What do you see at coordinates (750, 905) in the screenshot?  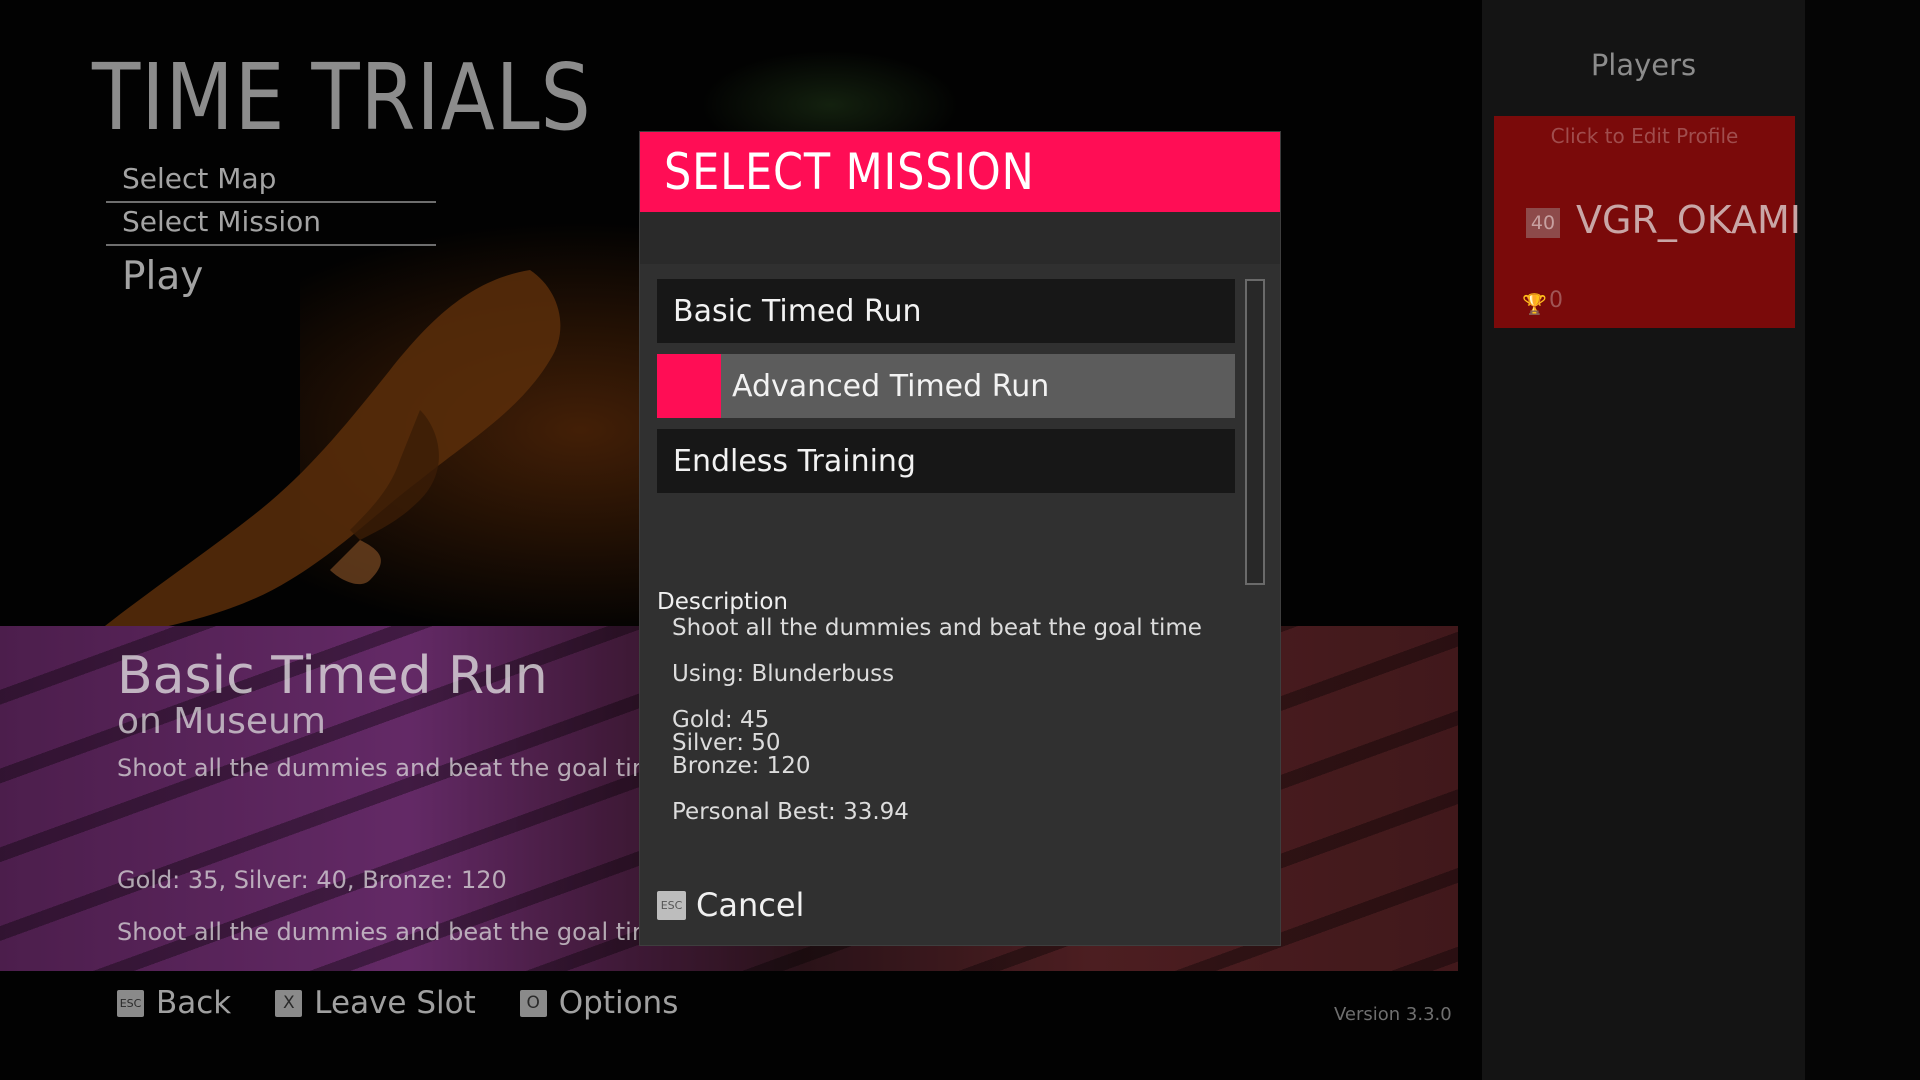 I see `cancel-label: Cancel` at bounding box center [750, 905].